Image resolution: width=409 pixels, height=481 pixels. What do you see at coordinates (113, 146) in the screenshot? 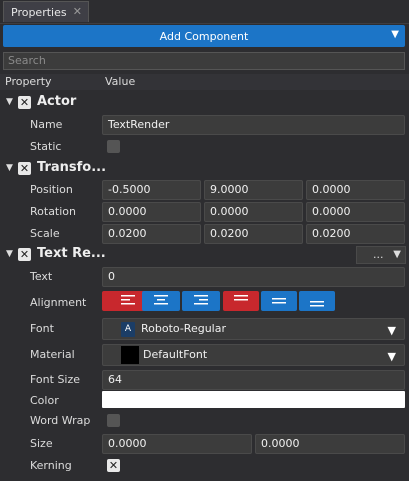
I see `static-checkbox` at bounding box center [113, 146].